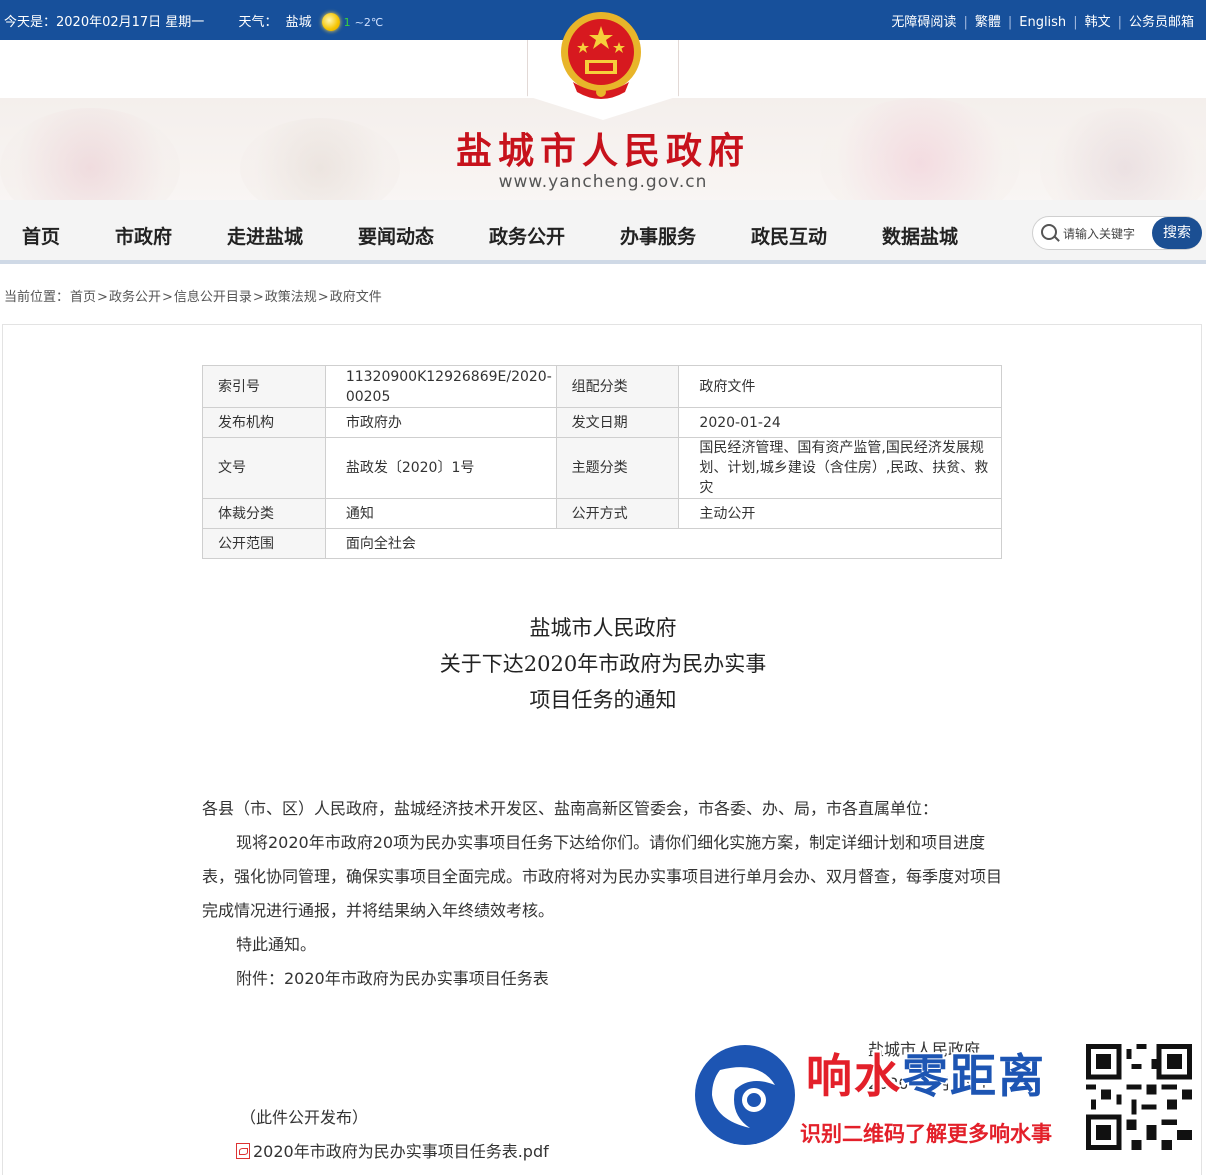 The width and height of the screenshot is (1206, 1175). What do you see at coordinates (617, 513) in the screenshot?
I see `meta-label: 公开方式` at bounding box center [617, 513].